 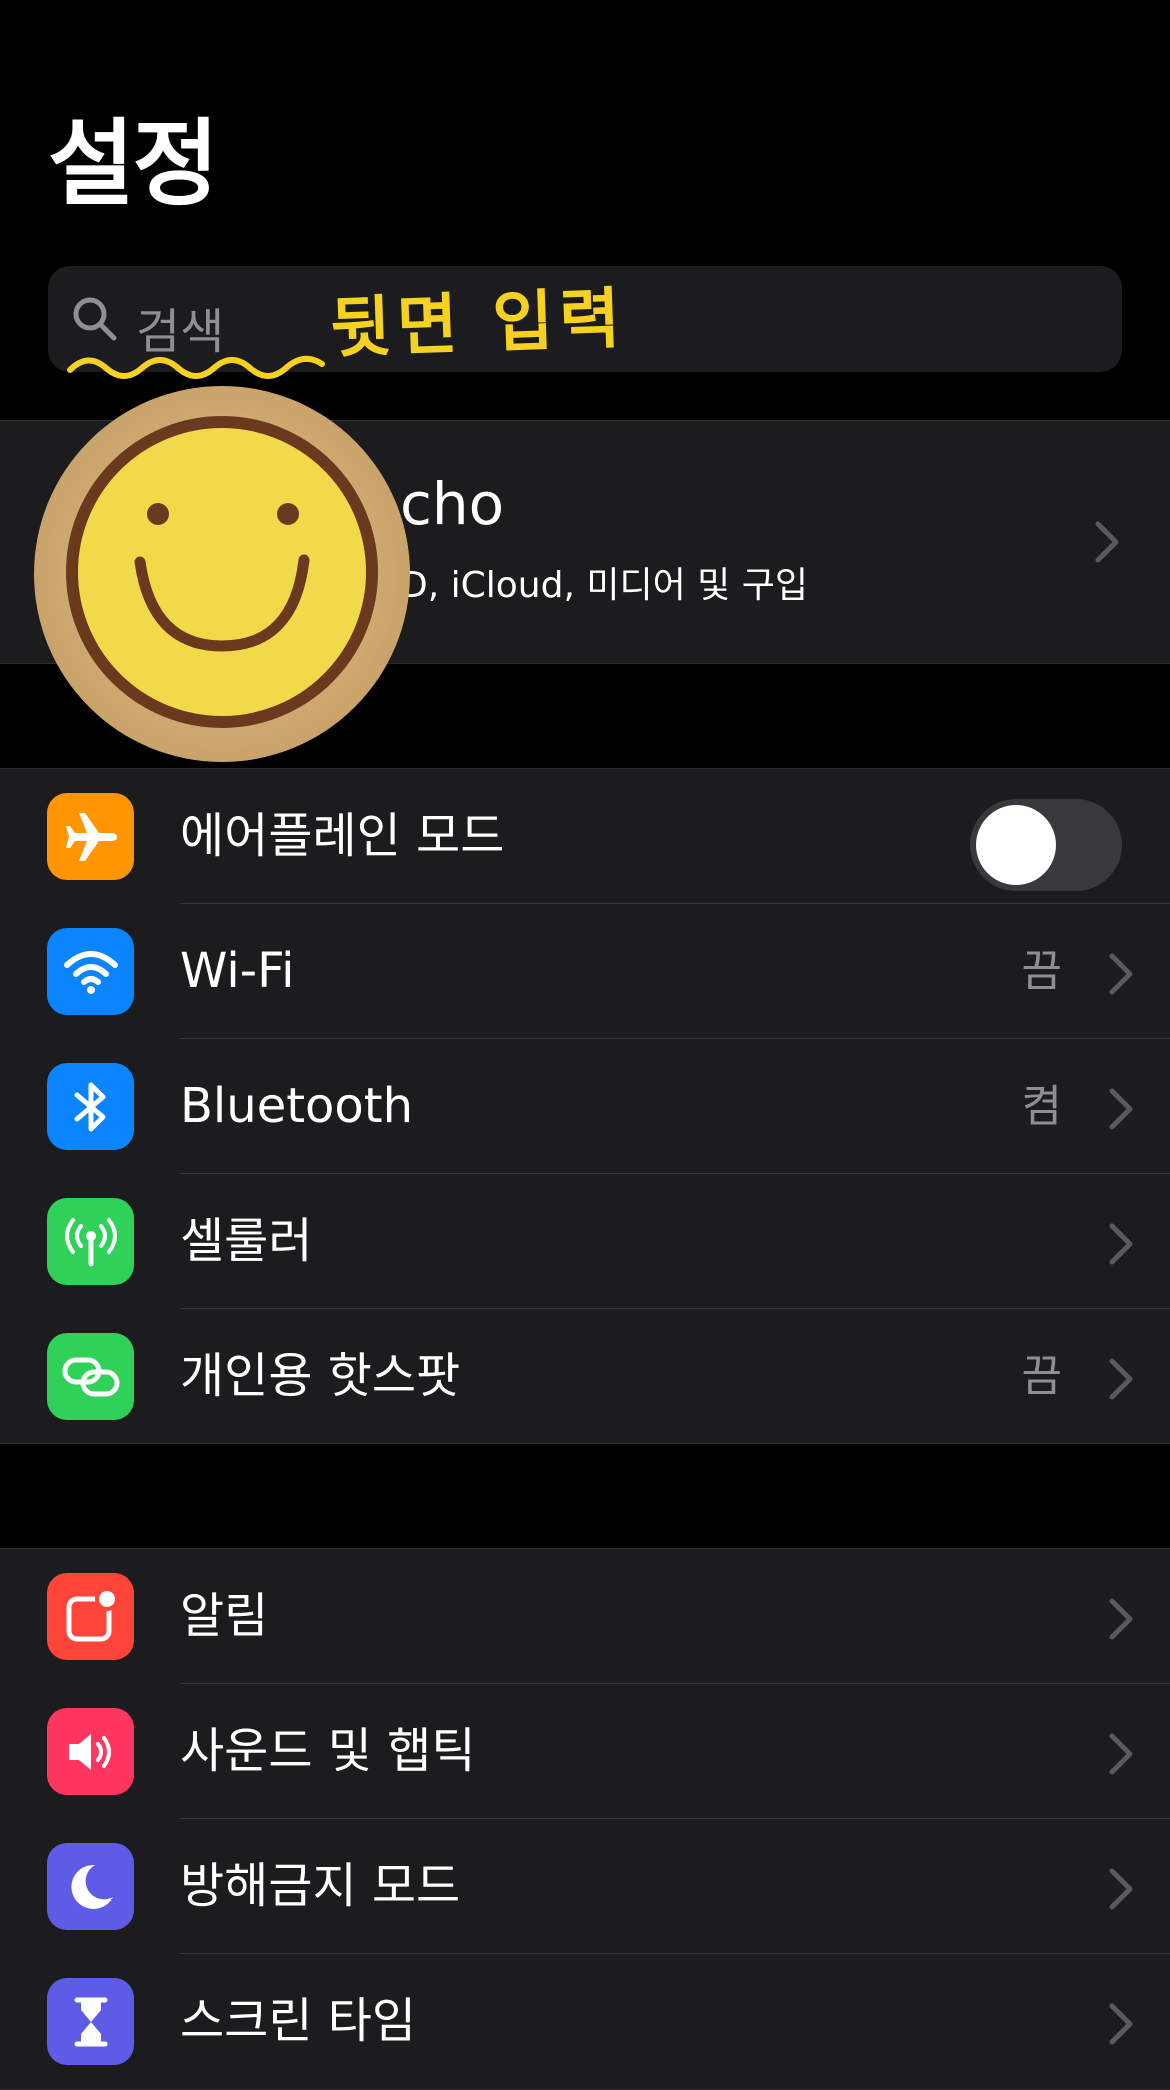 I want to click on row-do-not-disturb: 방해금지 모드, so click(x=585, y=1886).